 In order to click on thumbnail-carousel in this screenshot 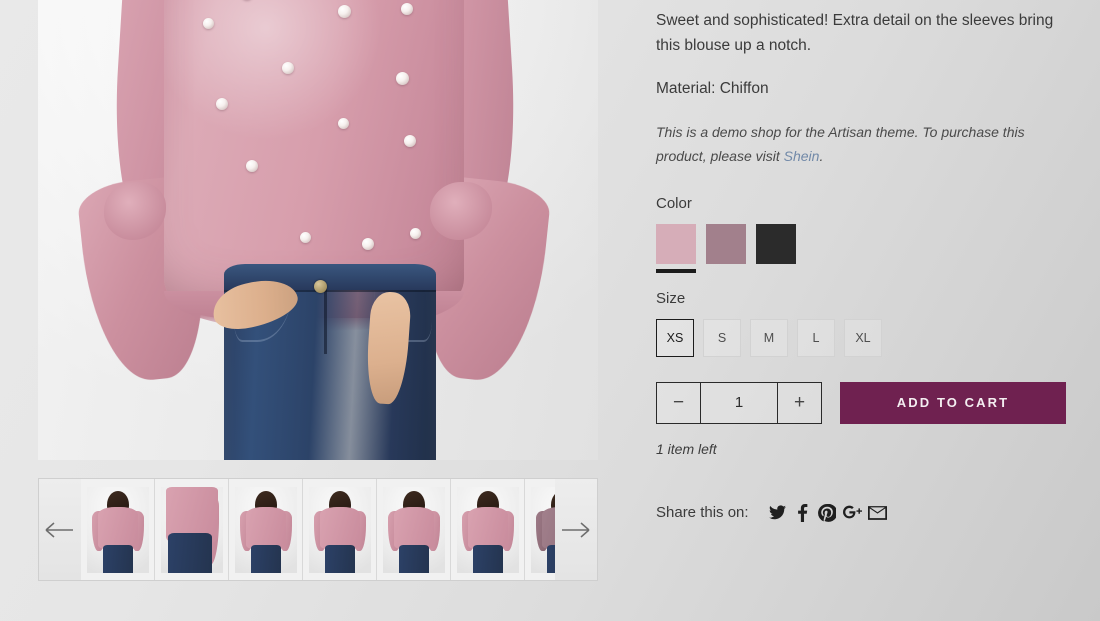, I will do `click(318, 529)`.